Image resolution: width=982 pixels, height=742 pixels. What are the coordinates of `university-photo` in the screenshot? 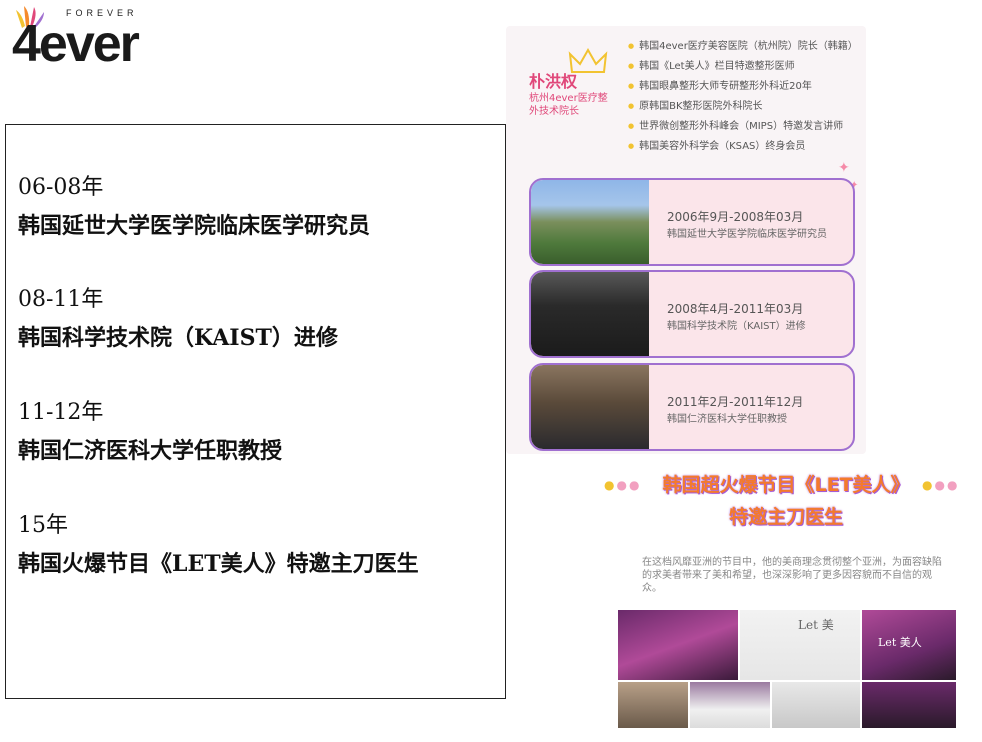 It's located at (590, 222).